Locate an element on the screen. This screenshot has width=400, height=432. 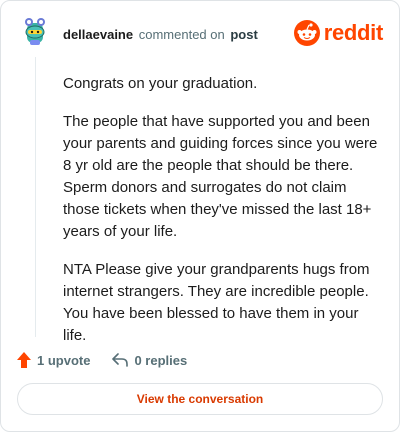
reddit-brand: reddit is located at coordinates (338, 33).